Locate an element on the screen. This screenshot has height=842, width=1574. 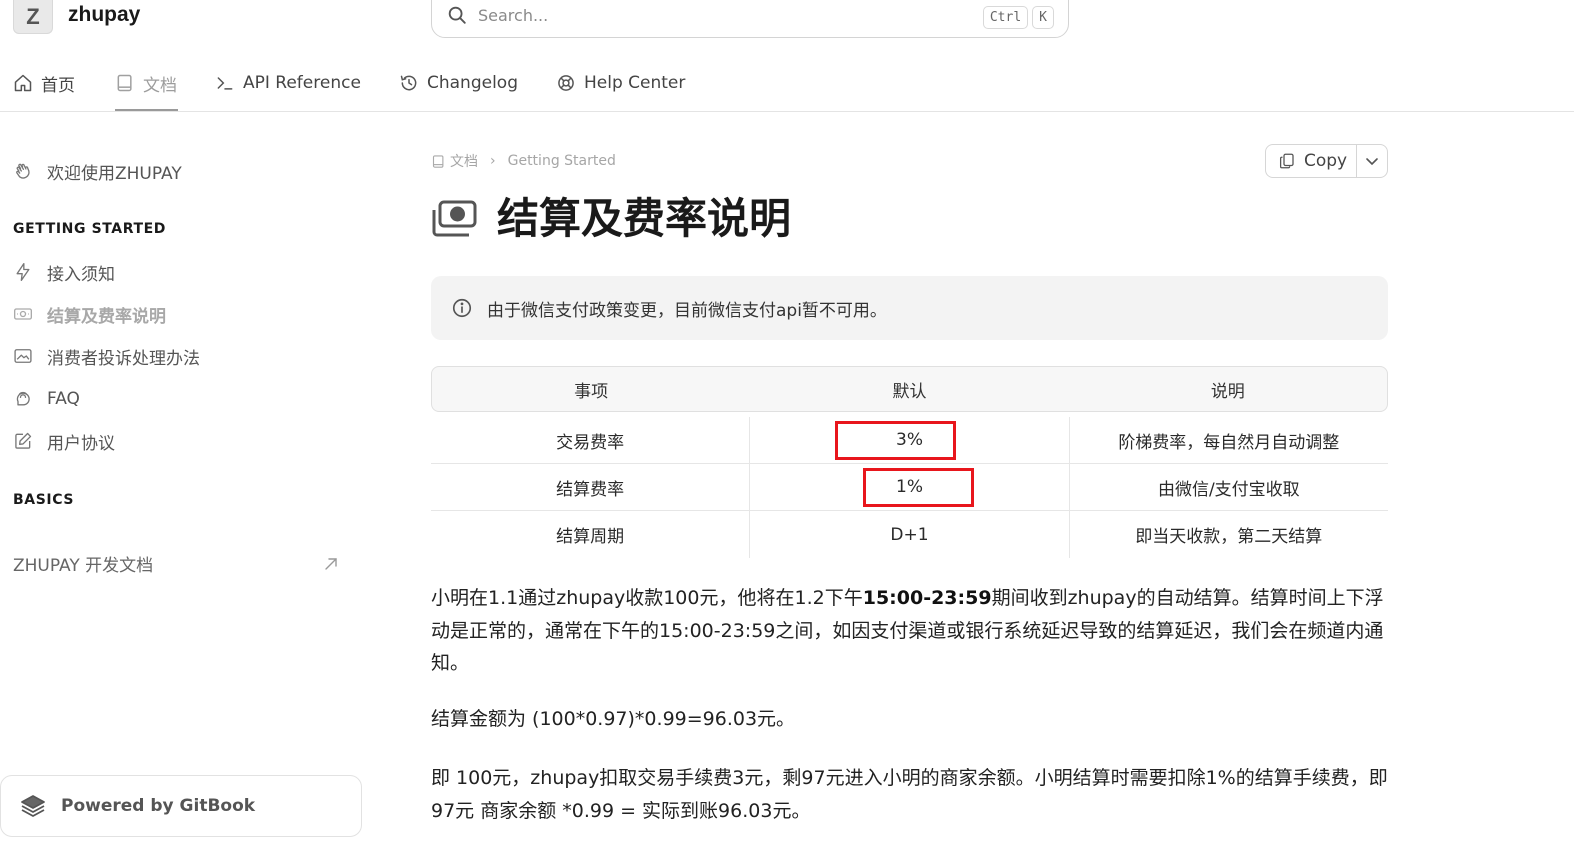
paragraph-bold-text: 15:00-23:59 is located at coordinates (927, 598).